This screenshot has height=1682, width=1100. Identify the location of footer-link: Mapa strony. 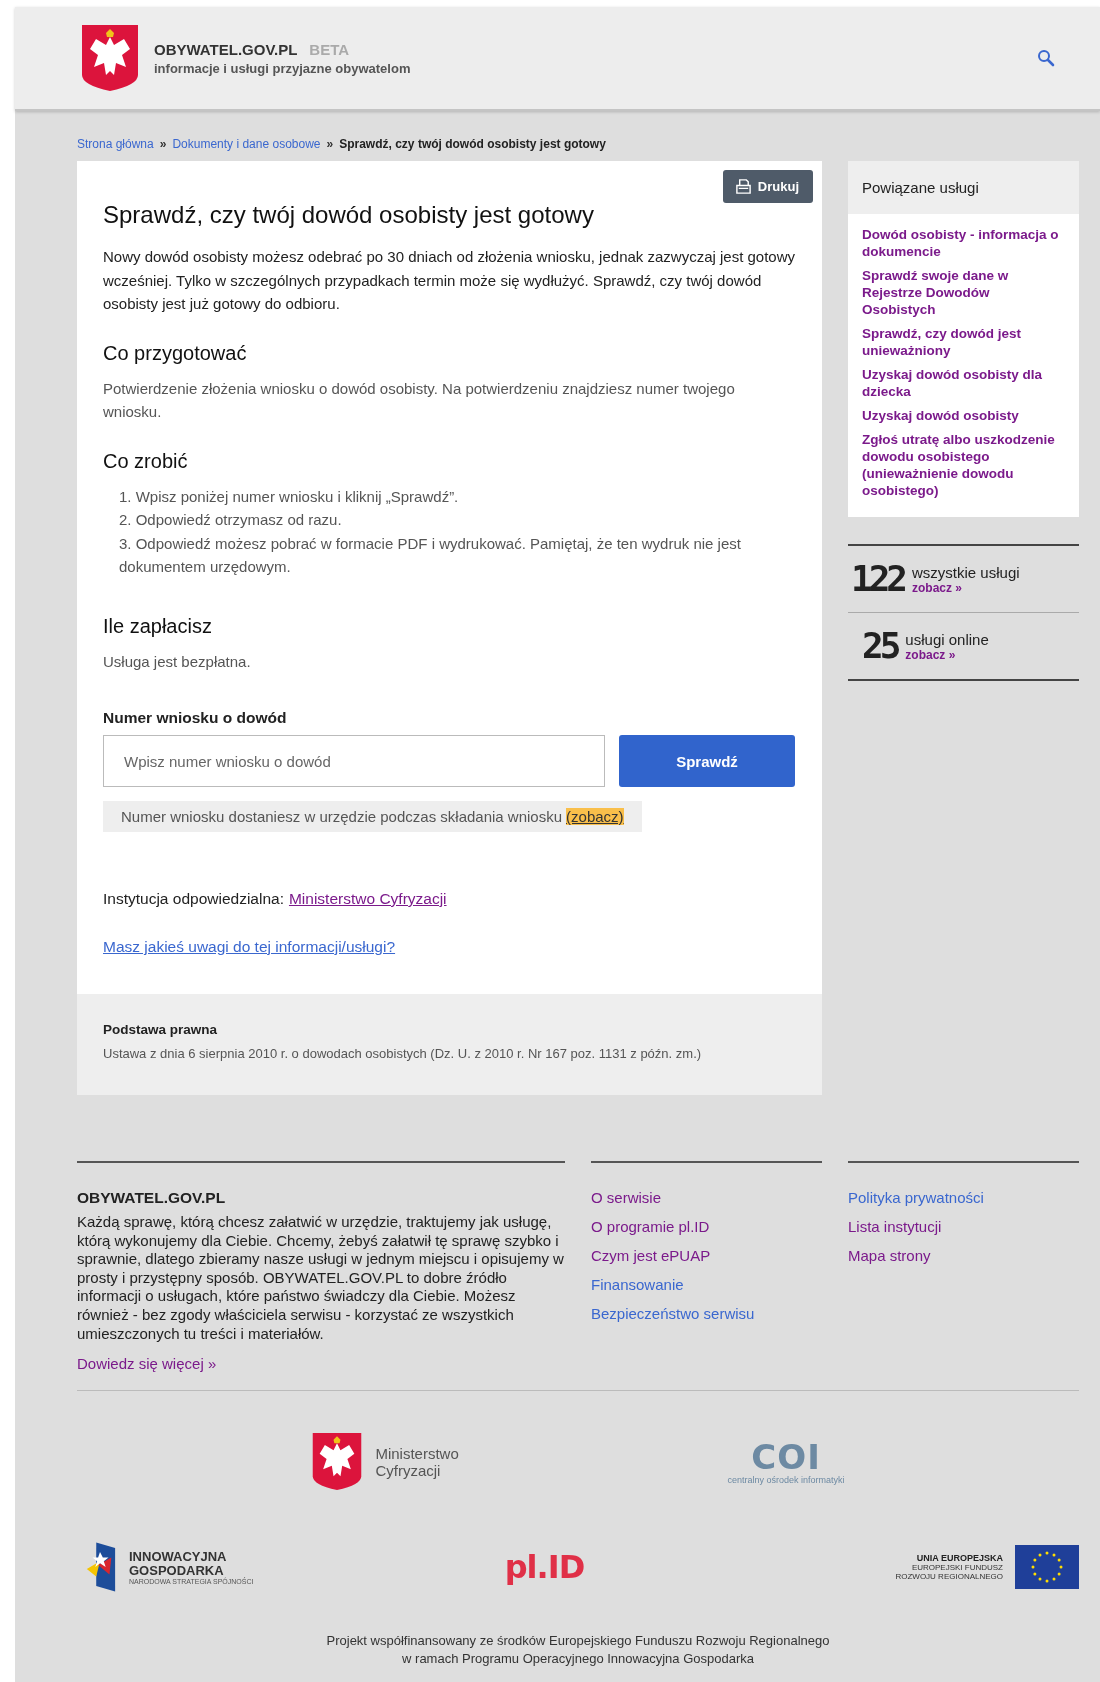
(963, 1255).